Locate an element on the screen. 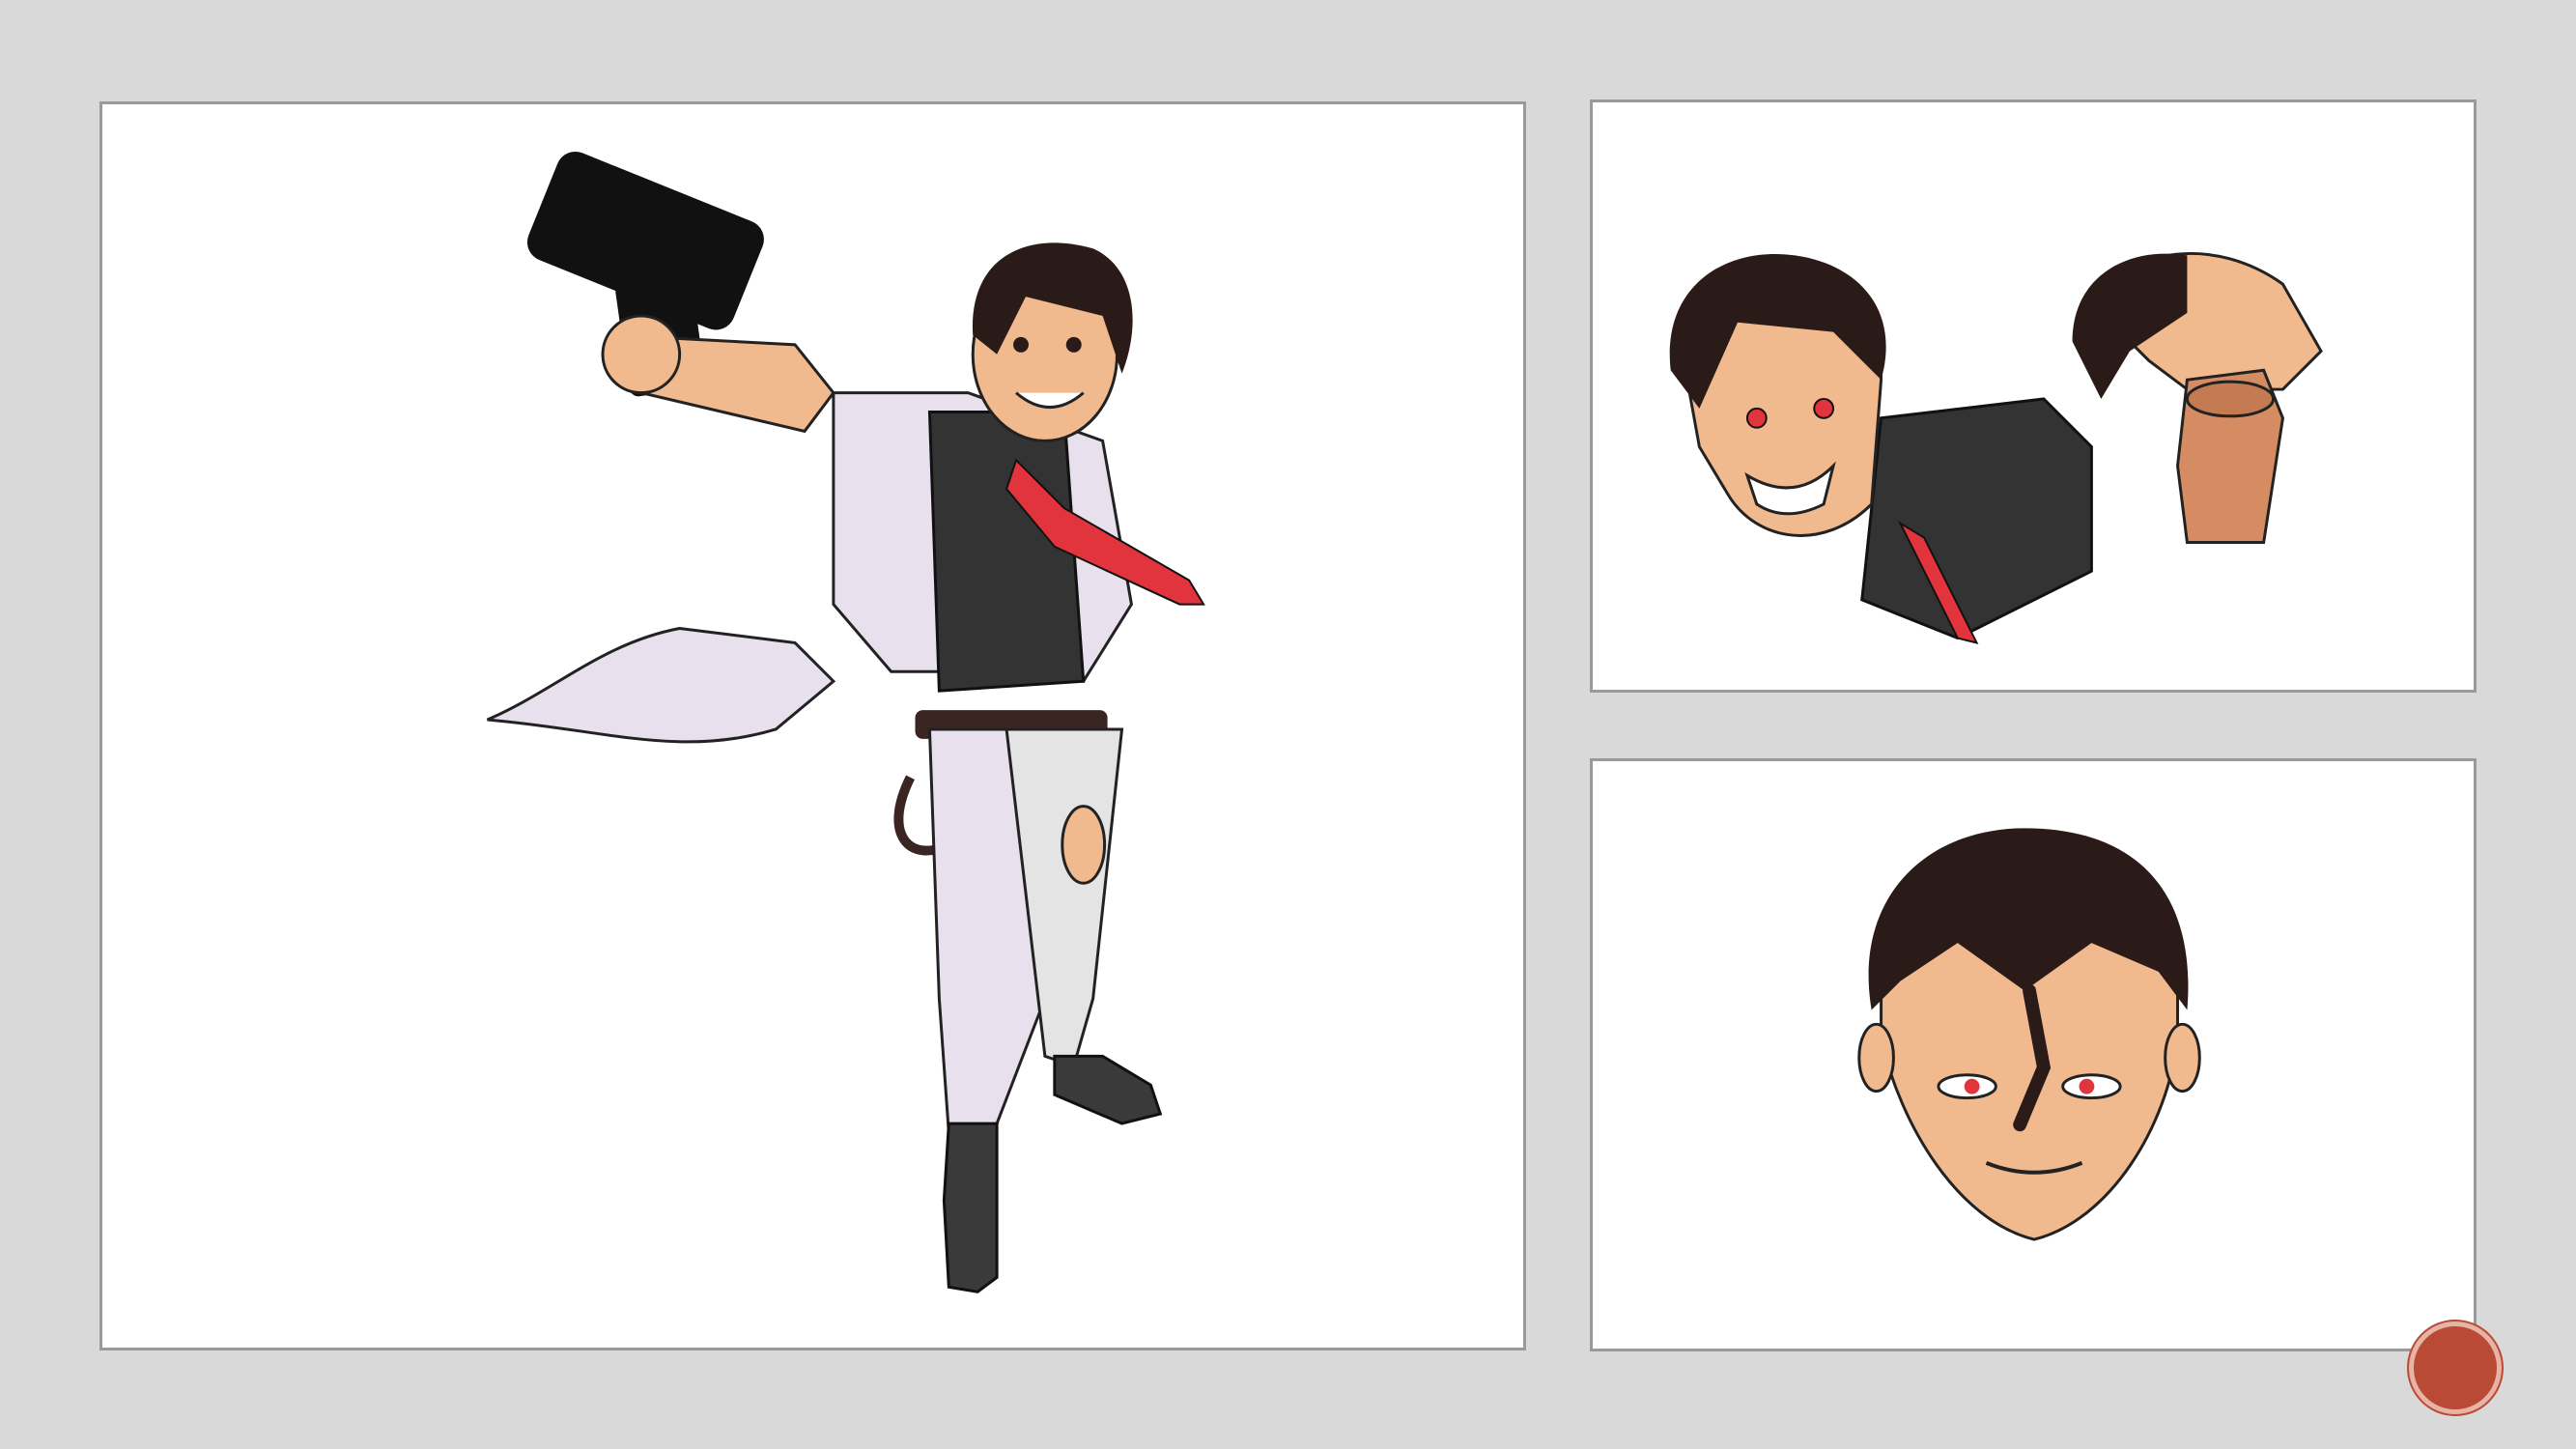  face-close-up-panel is located at coordinates (2033, 1054).